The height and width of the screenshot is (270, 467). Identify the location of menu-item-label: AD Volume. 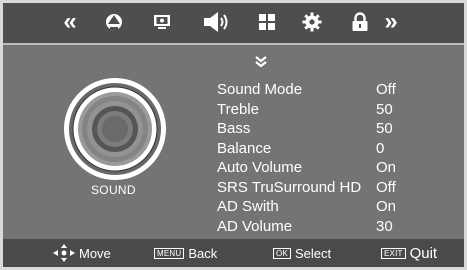
(255, 226).